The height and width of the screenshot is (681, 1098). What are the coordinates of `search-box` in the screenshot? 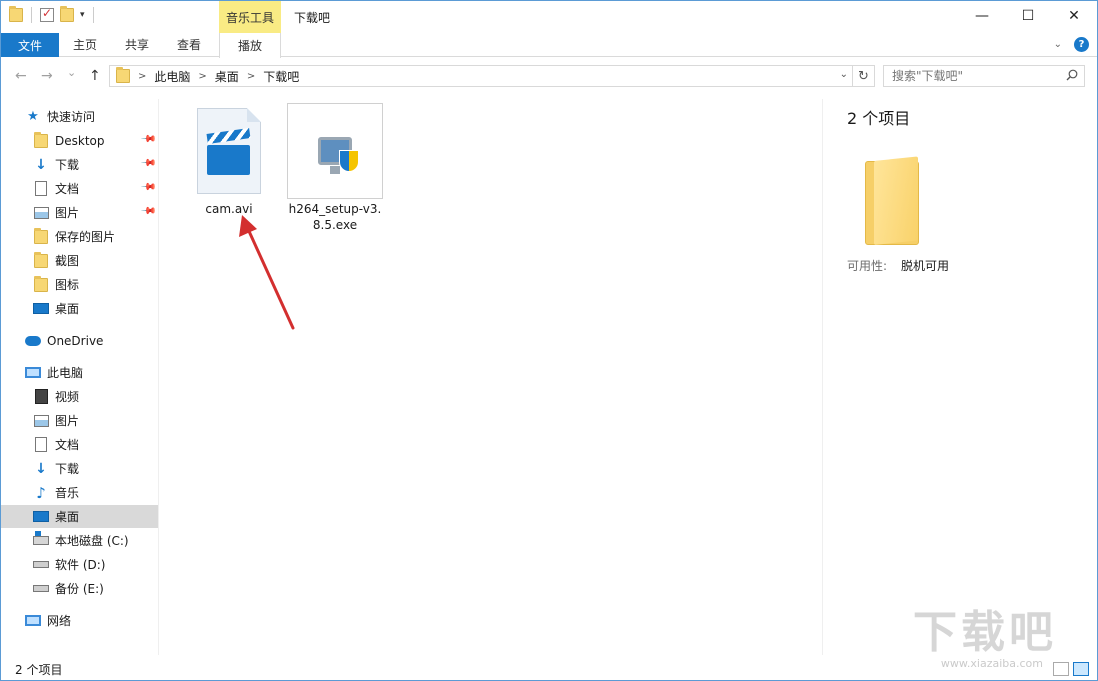 It's located at (984, 76).